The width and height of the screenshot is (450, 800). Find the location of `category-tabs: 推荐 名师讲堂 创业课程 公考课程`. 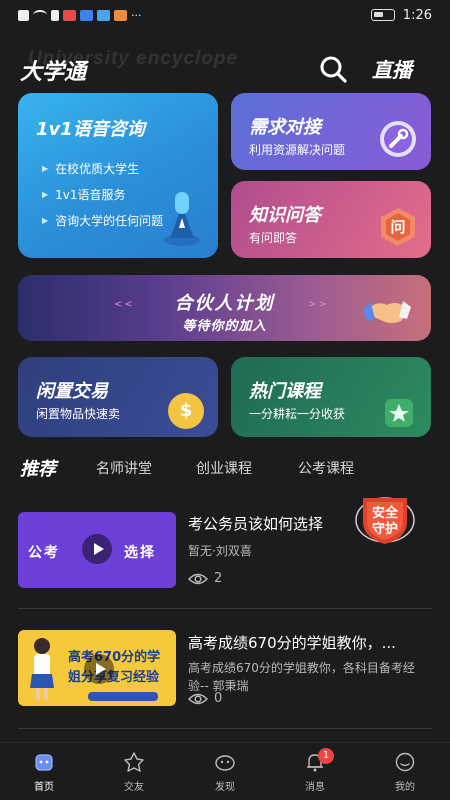

category-tabs: 推荐 名师讲堂 创业课程 公考课程 is located at coordinates (225, 468).